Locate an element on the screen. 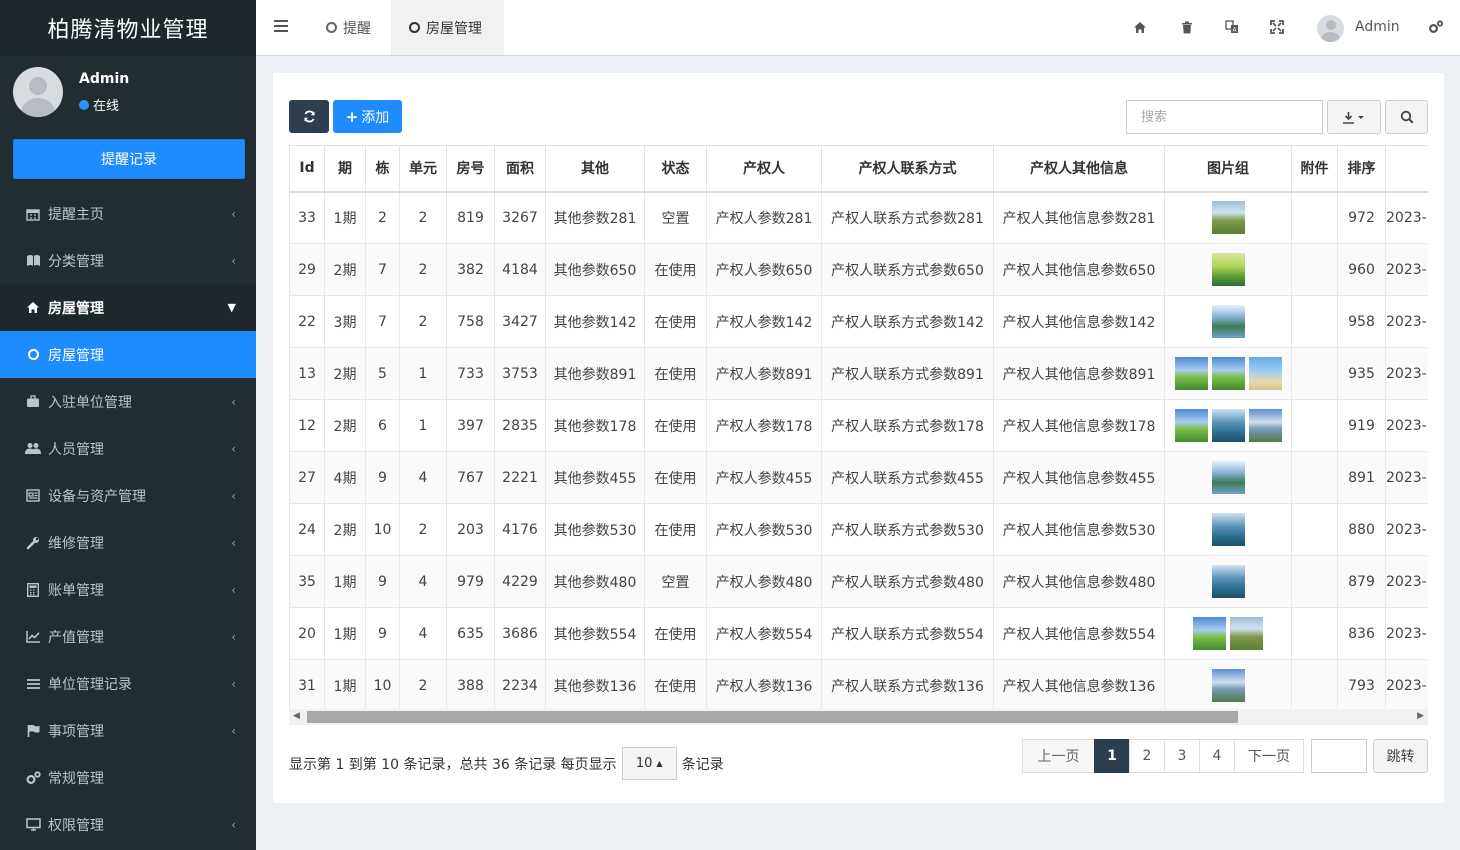 The width and height of the screenshot is (1460, 850). circle-icon is located at coordinates (414, 27).